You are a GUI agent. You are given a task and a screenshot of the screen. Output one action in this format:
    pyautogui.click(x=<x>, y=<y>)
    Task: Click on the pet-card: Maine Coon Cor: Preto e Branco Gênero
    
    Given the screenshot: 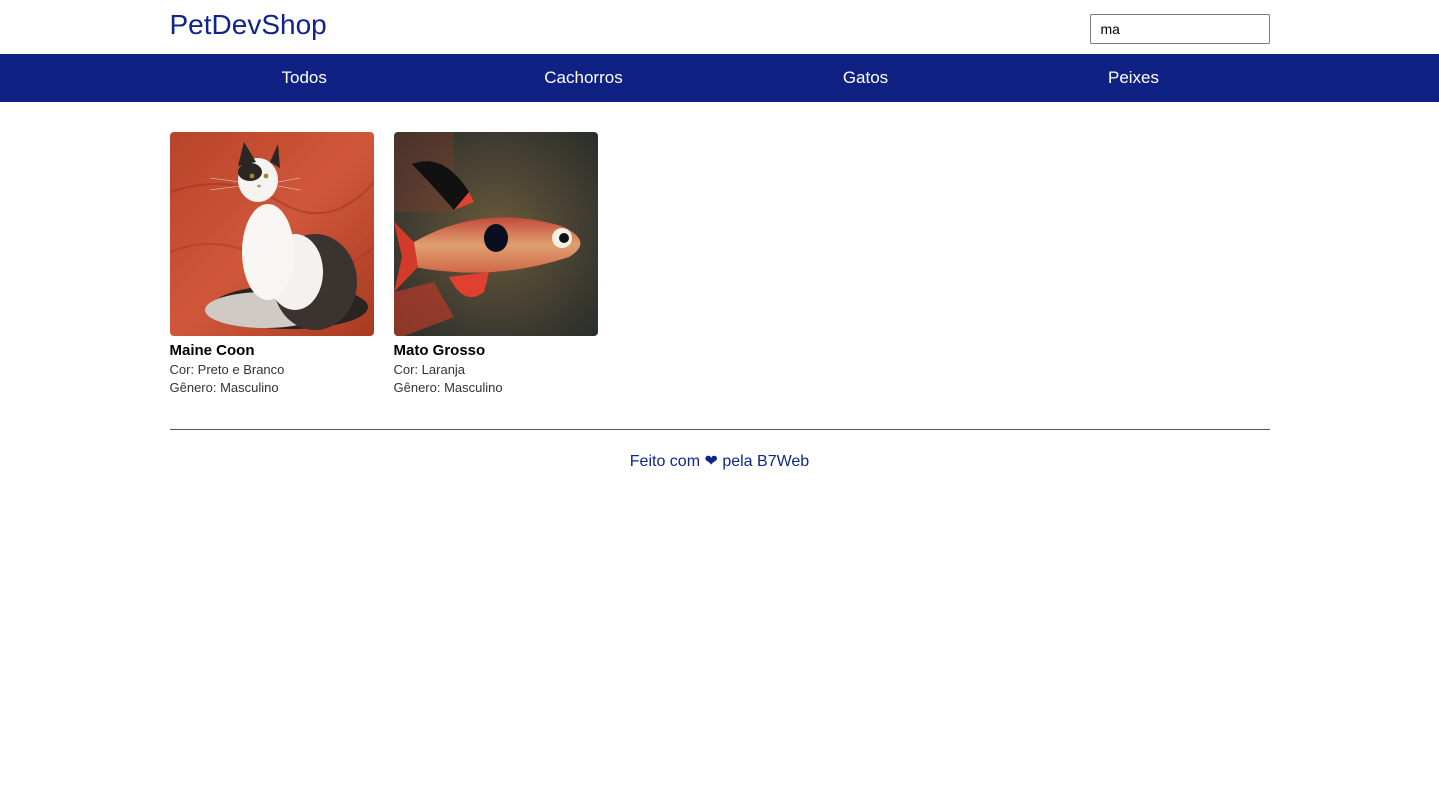 What is the action you would take?
    pyautogui.click(x=271, y=264)
    